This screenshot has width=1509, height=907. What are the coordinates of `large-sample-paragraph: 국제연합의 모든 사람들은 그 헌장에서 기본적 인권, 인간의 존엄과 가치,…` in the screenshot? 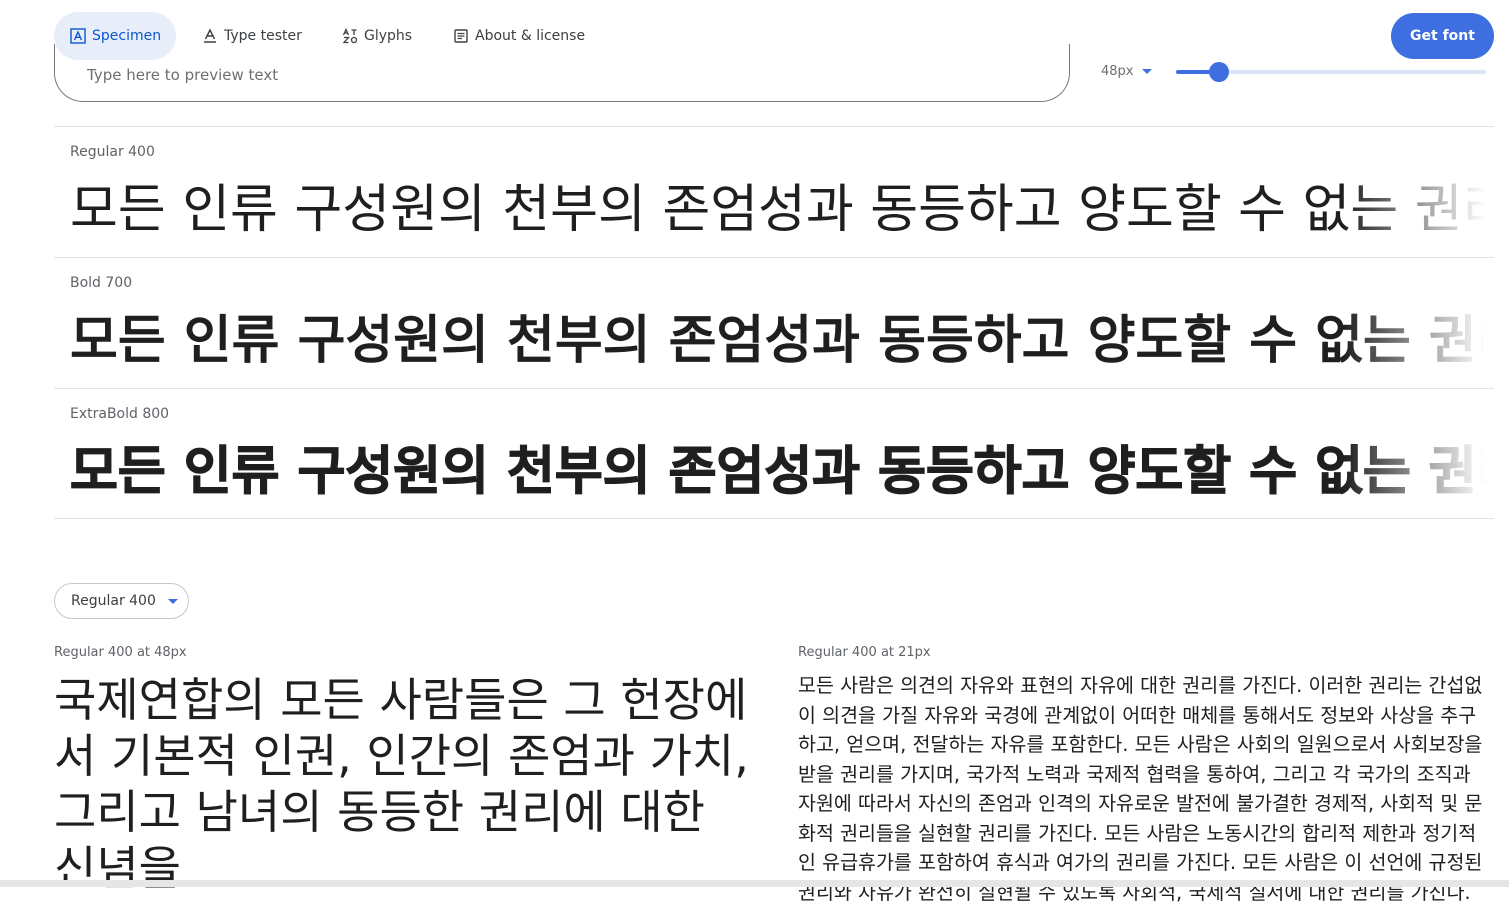 It's located at (401, 784).